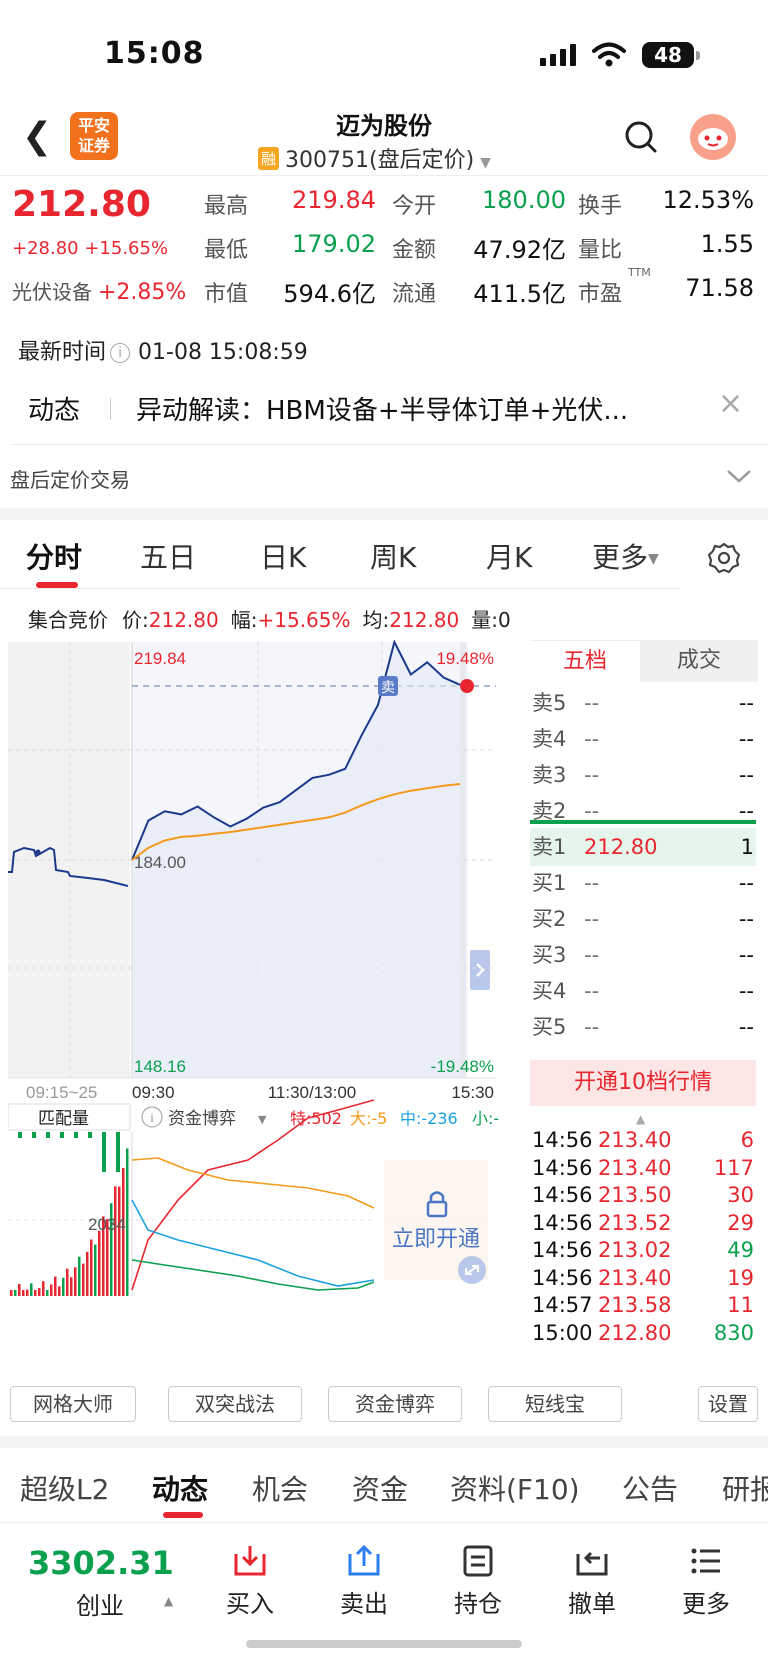 Image resolution: width=768 pixels, height=1669 pixels. What do you see at coordinates (708, 200) in the screenshot?
I see `stat-value: 12.53%` at bounding box center [708, 200].